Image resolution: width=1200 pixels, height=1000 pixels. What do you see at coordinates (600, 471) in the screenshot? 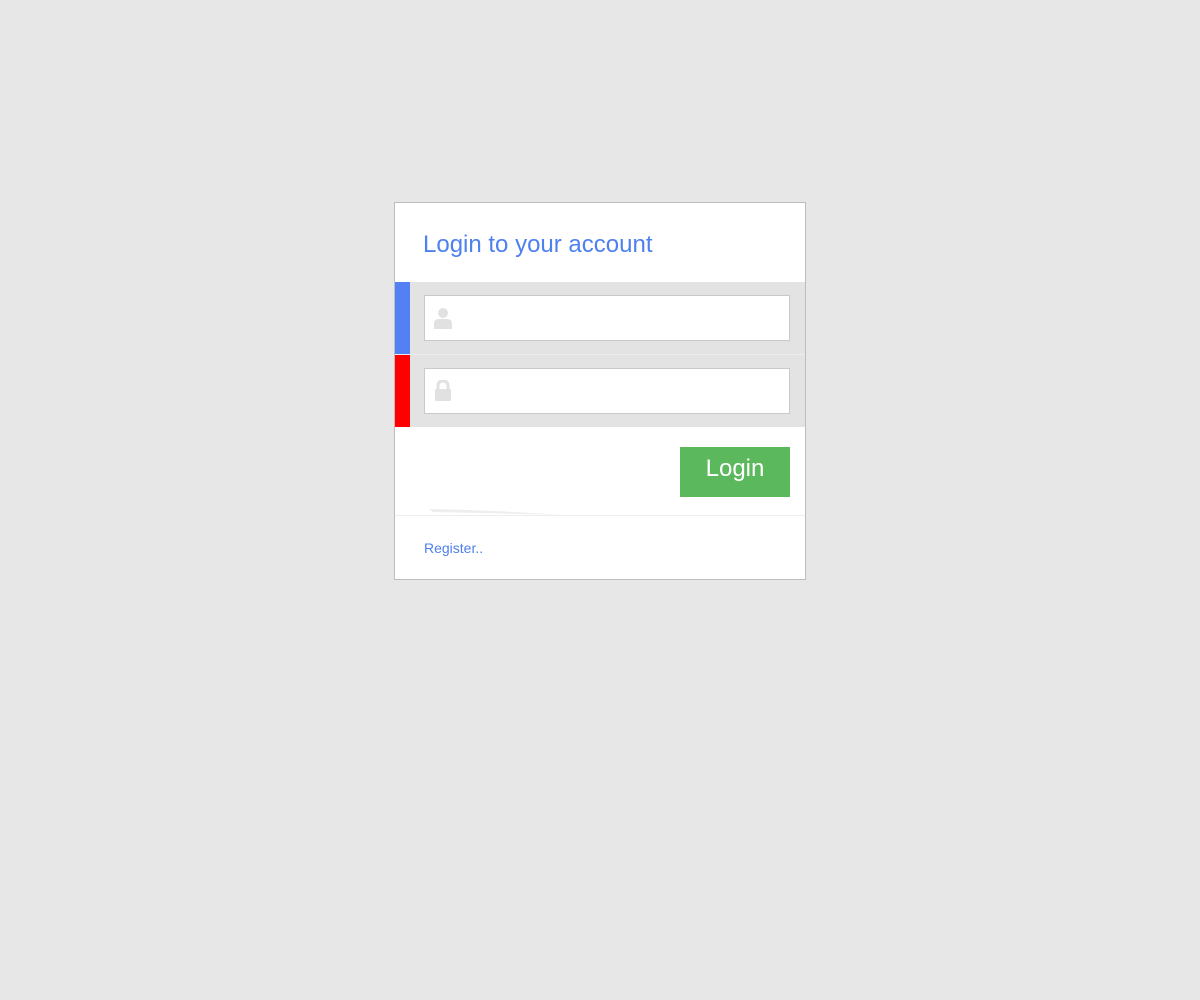
I see `login-action-row: Login` at bounding box center [600, 471].